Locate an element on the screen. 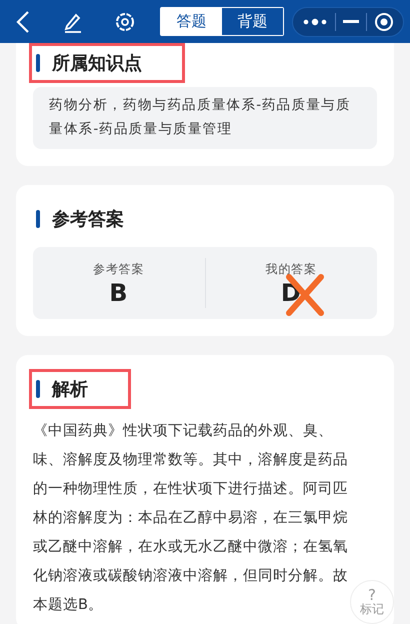 The image size is (410, 624). answer-label: 参考答案 is located at coordinates (118, 269).